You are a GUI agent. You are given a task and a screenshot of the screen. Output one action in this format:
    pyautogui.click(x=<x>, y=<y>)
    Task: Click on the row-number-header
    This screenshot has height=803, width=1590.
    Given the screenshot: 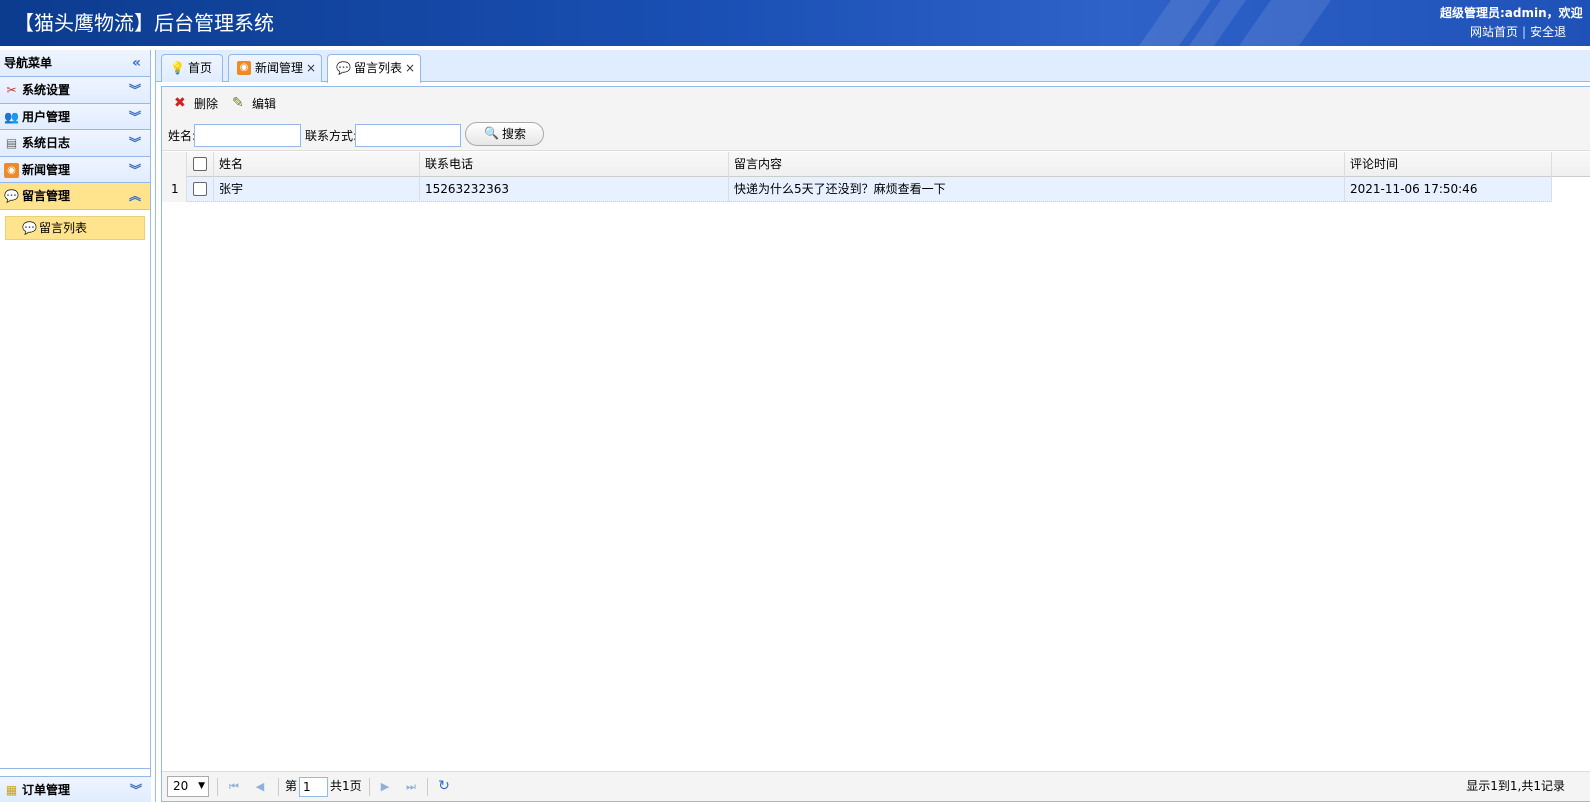 What is the action you would take?
    pyautogui.click(x=174, y=164)
    